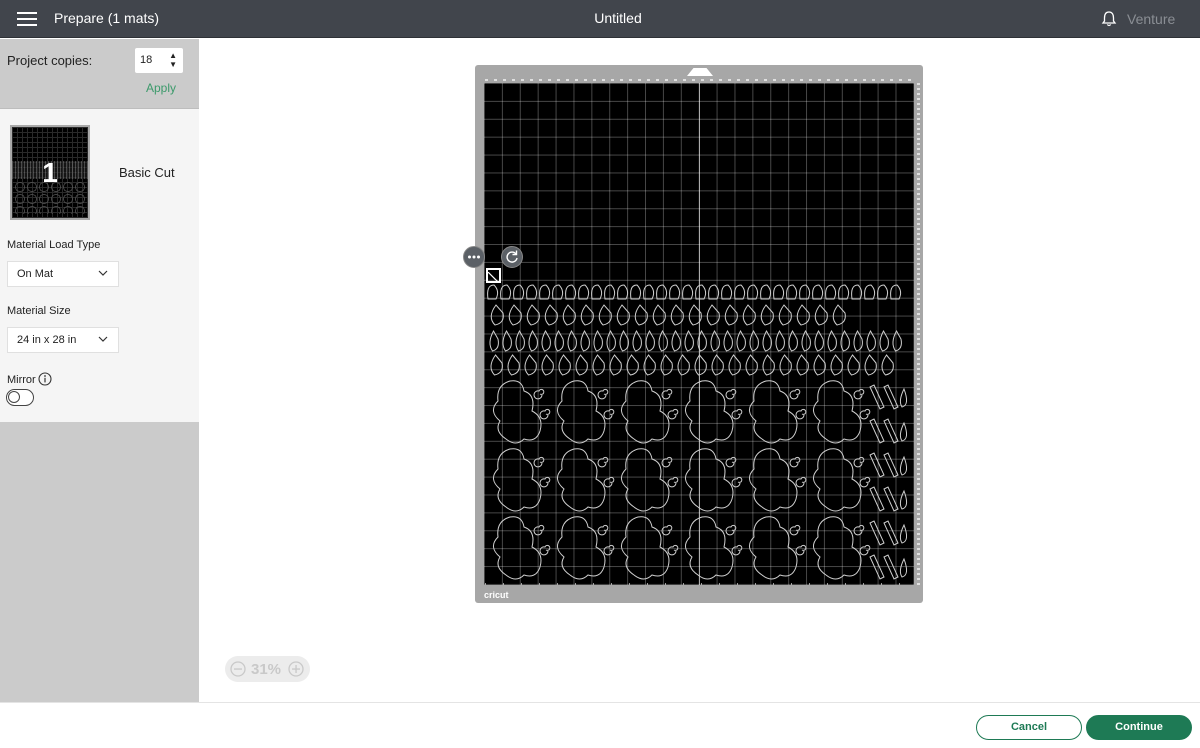 This screenshot has height=748, width=1200. Describe the element at coordinates (99, 74) in the screenshot. I see `project-copies-panel: Project copies: 18 ▲ ▼ Apply` at that location.